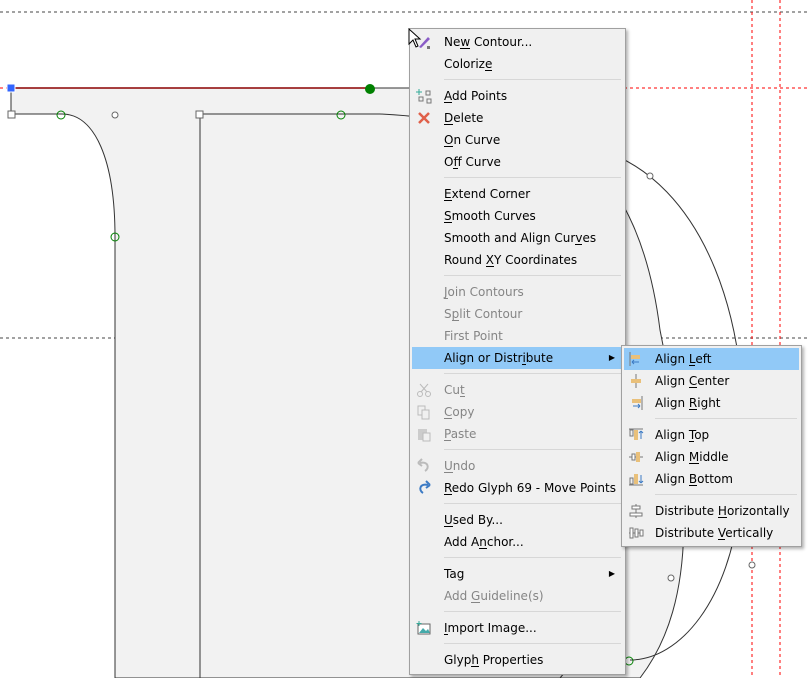  What do you see at coordinates (511, 260) in the screenshot?
I see `menu-item-label: Round XY Coordinates` at bounding box center [511, 260].